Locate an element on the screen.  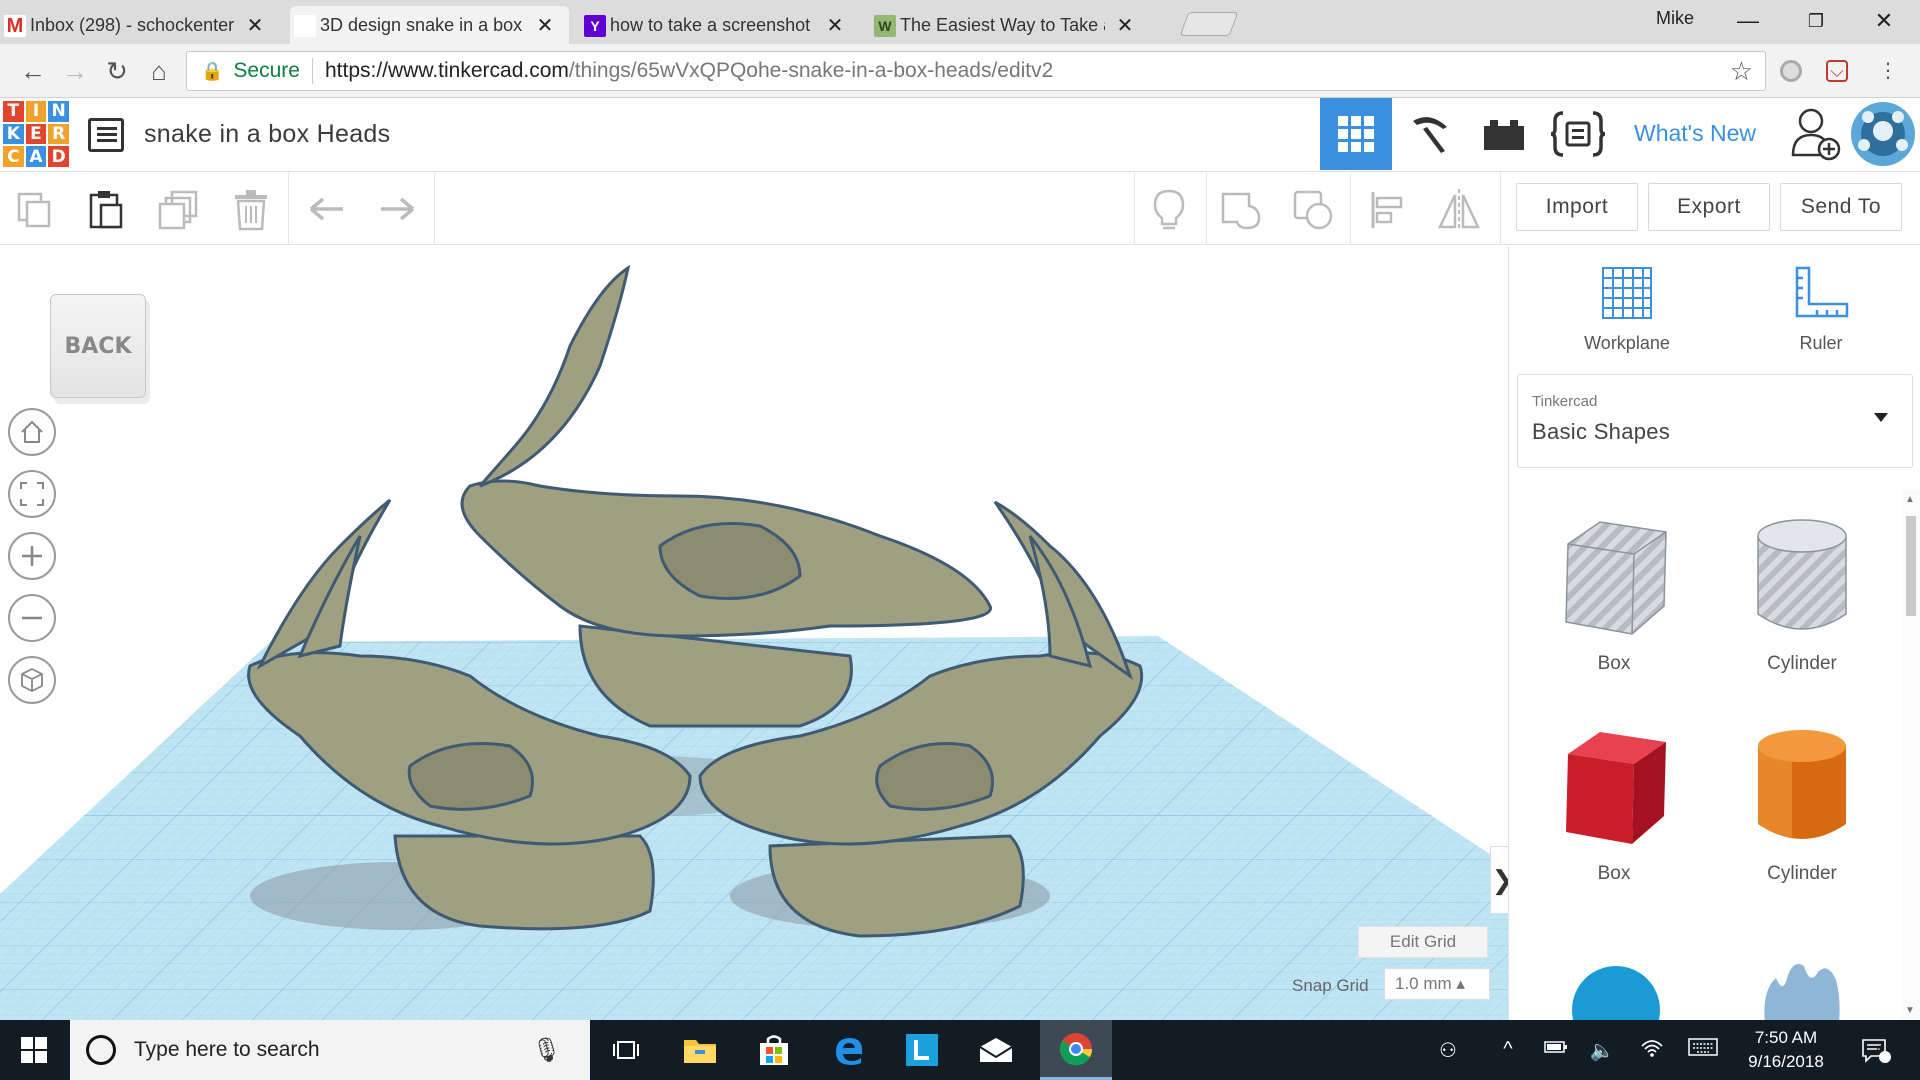
undo-icon is located at coordinates (326, 209).